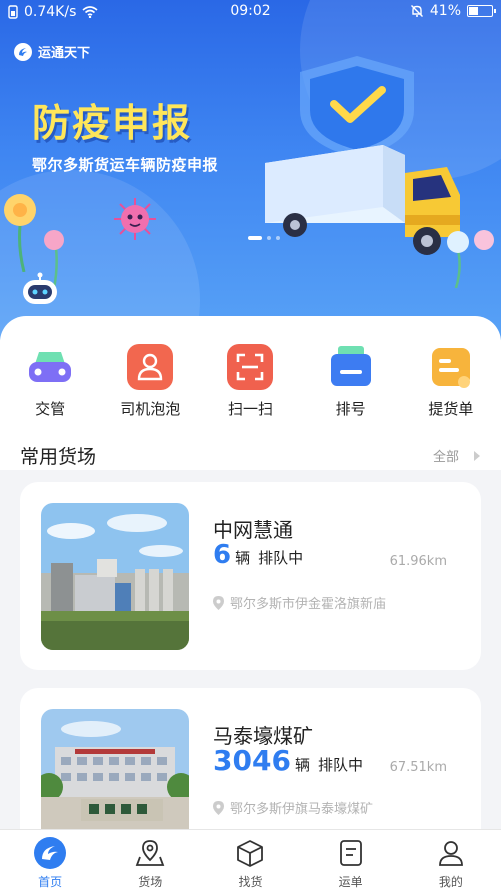  Describe the element at coordinates (250, 455) in the screenshot. I see `section-header: 常用货场 全部` at that location.